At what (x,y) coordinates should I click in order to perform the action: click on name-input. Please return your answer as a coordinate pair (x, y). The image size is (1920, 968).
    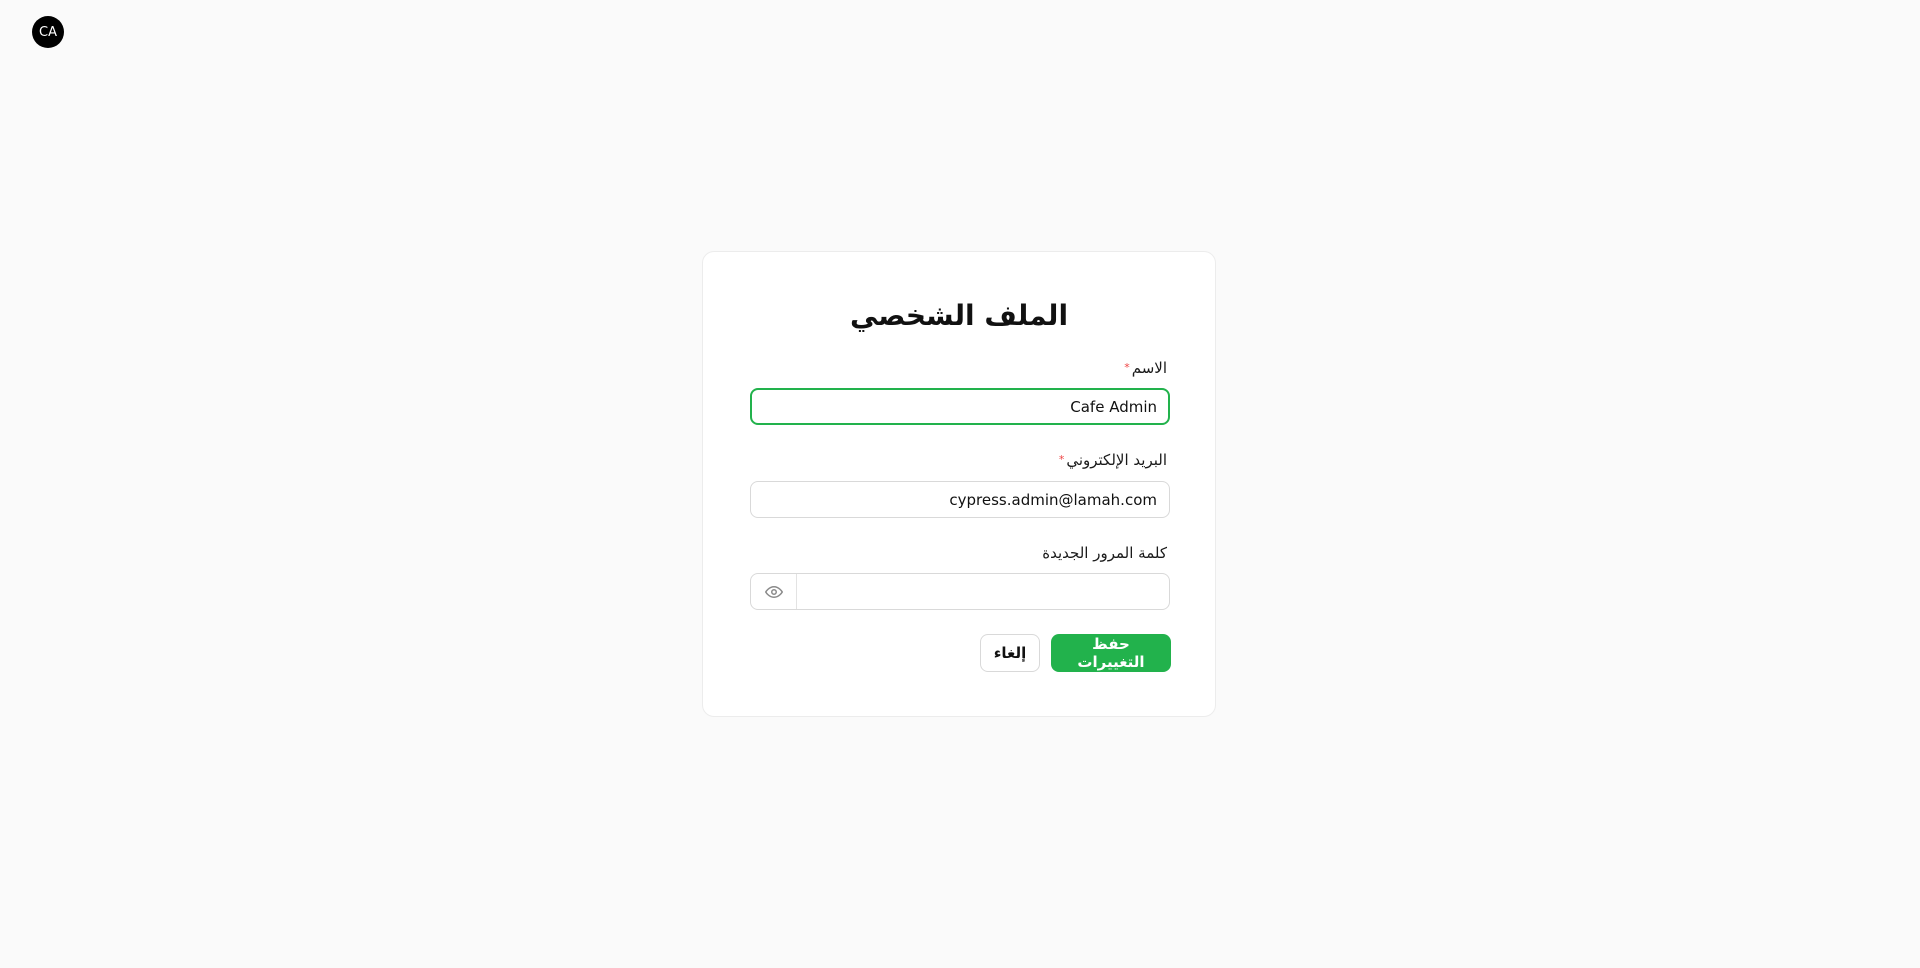
    Looking at the image, I should click on (960, 406).